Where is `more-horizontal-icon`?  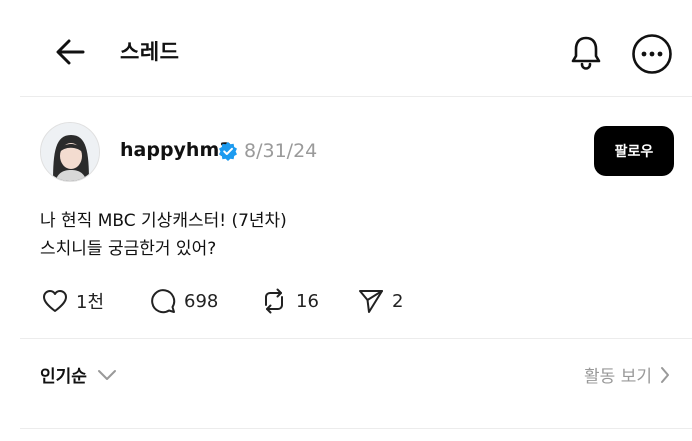
more-horizontal-icon is located at coordinates (652, 54).